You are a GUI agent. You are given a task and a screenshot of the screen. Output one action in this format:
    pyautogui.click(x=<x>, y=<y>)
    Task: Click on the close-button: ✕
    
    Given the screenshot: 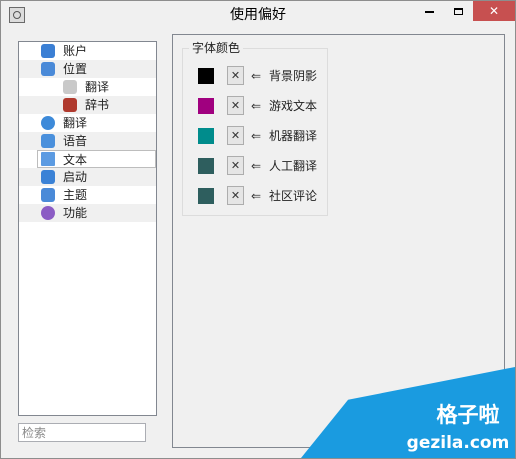 What is the action you would take?
    pyautogui.click(x=494, y=11)
    